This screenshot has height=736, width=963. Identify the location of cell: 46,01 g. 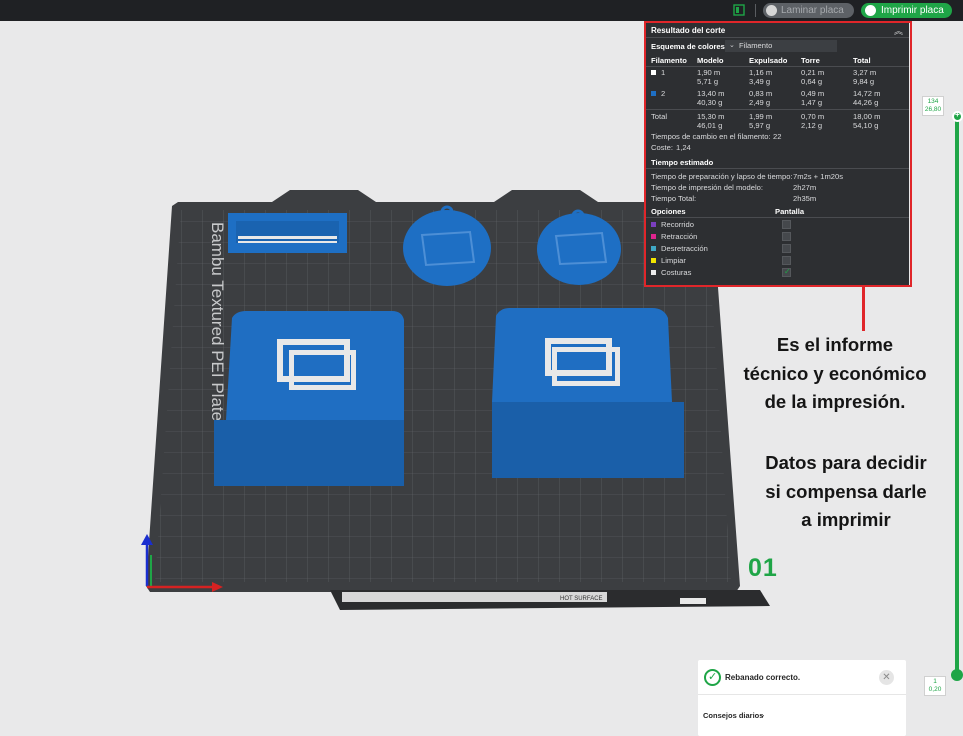
(710, 125).